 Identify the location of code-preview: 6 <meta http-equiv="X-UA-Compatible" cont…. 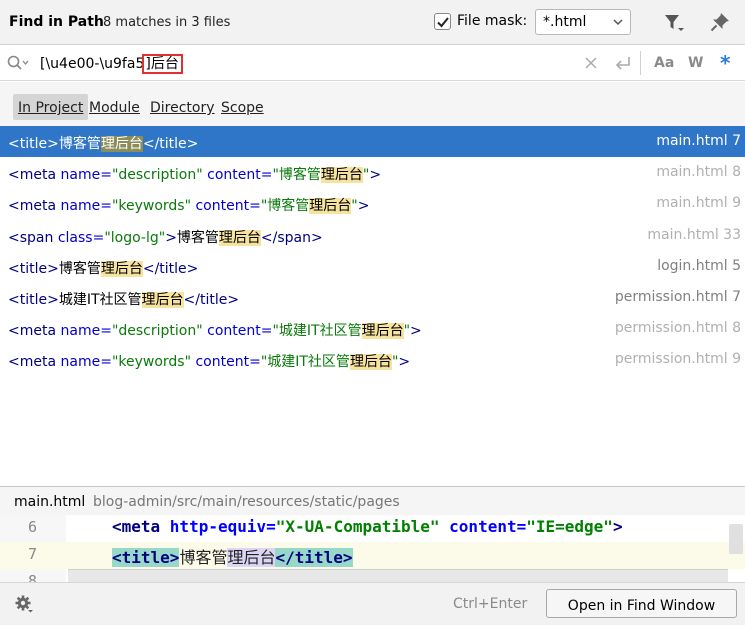
(372, 548).